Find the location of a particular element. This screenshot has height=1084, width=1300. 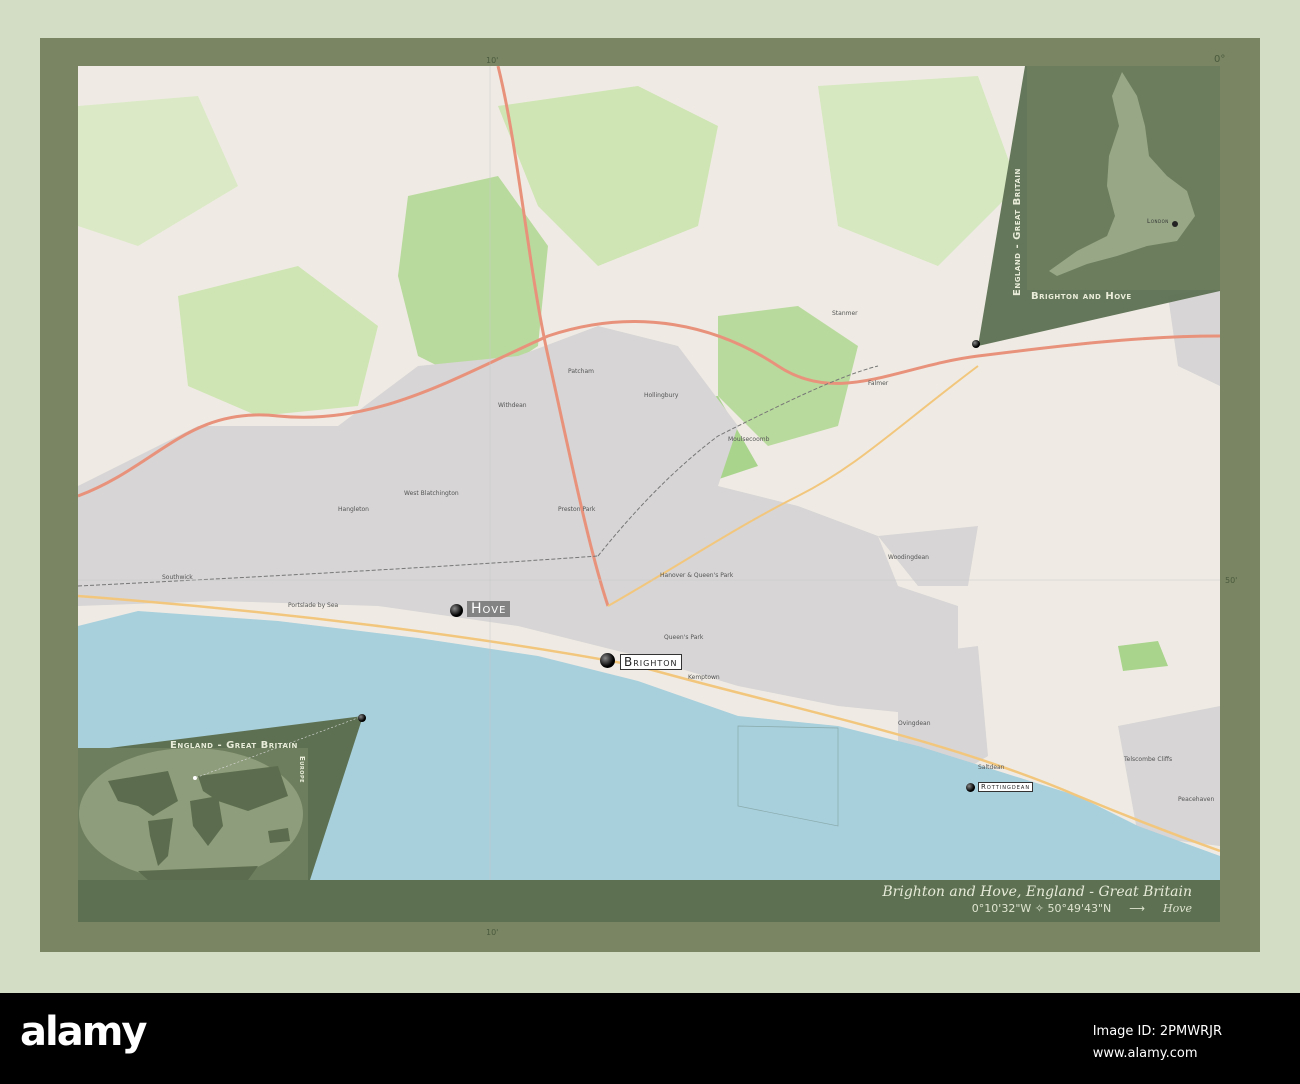

world-inset is located at coordinates (221, 797).